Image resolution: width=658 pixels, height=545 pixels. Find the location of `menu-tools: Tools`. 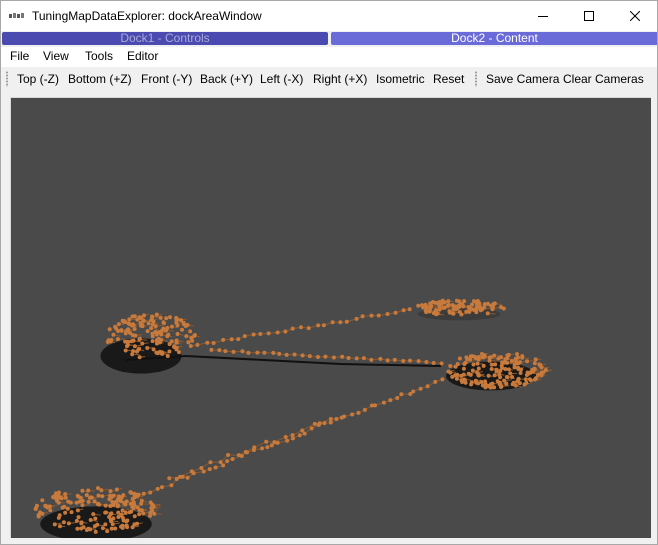

menu-tools: Tools is located at coordinates (99, 56).